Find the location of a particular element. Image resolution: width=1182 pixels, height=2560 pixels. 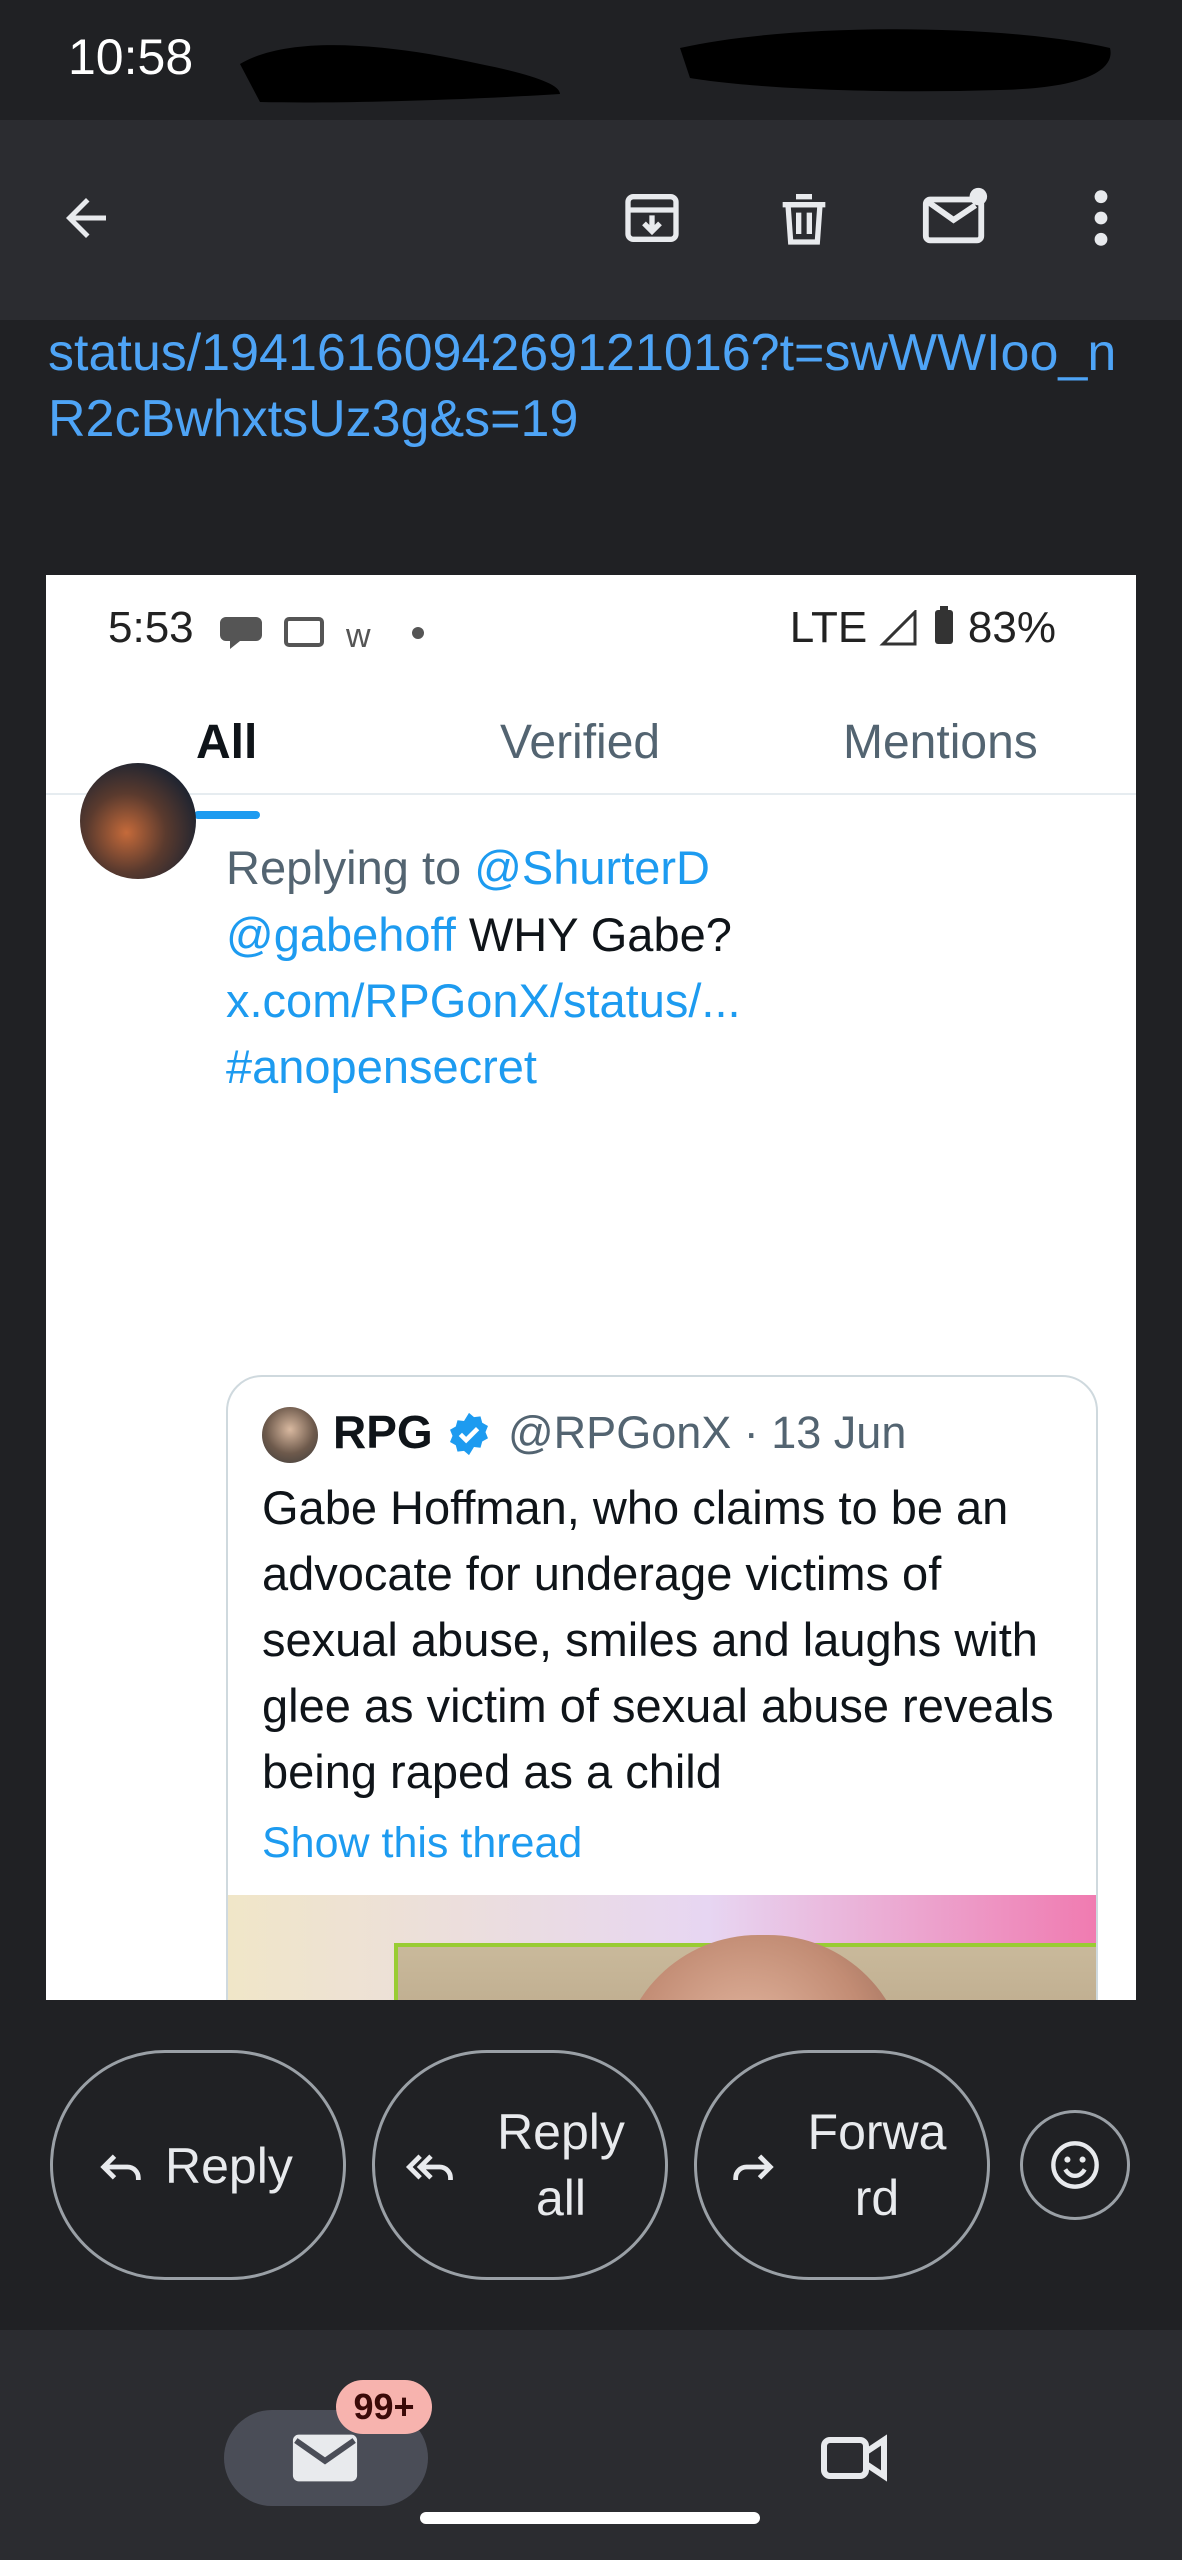

reply-label: Reply is located at coordinates (229, 2166).